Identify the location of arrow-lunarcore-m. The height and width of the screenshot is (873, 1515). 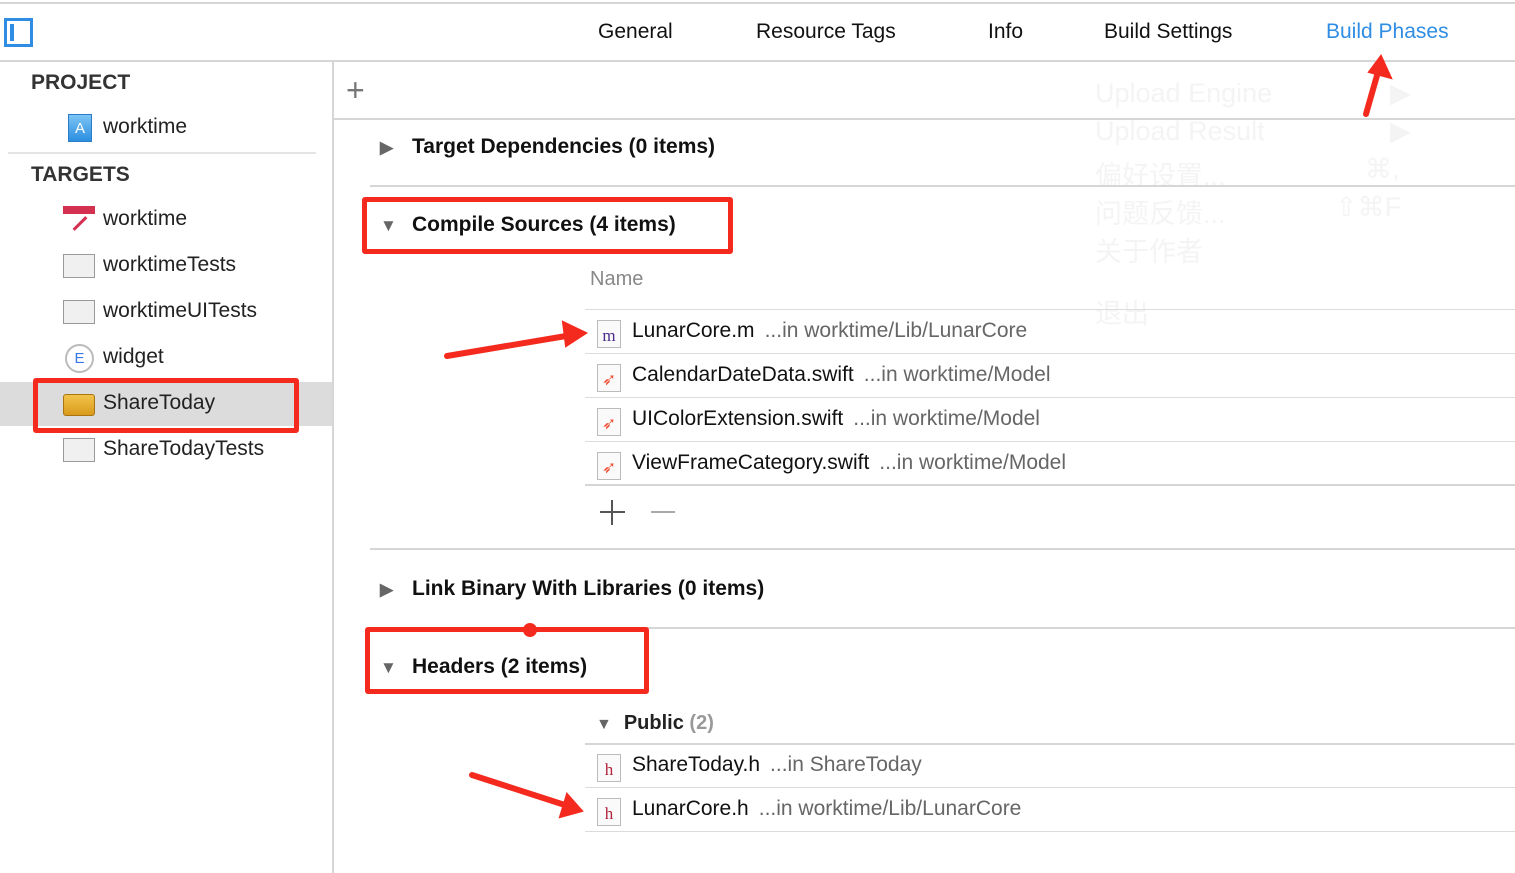
(509, 345).